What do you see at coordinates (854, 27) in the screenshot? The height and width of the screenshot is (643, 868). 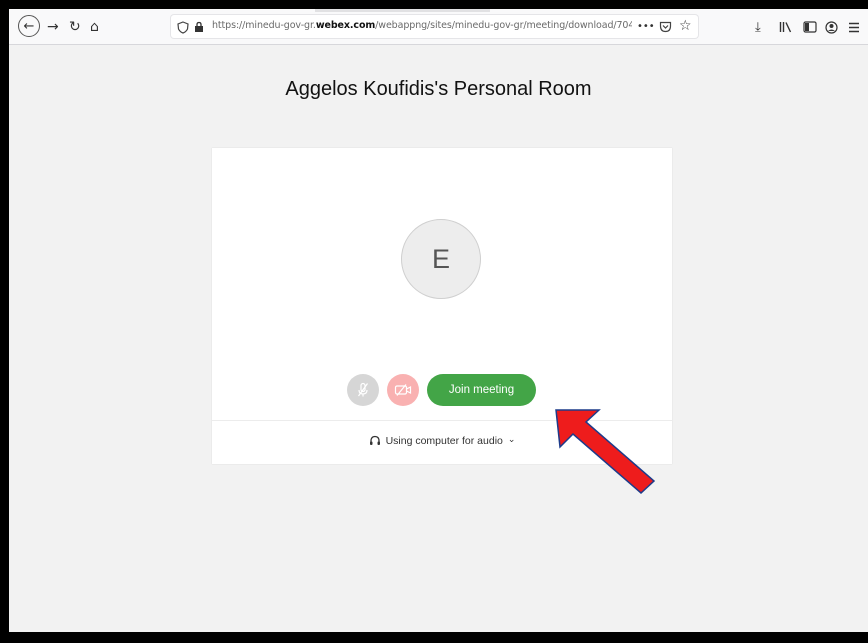 I see `menu-icon` at bounding box center [854, 27].